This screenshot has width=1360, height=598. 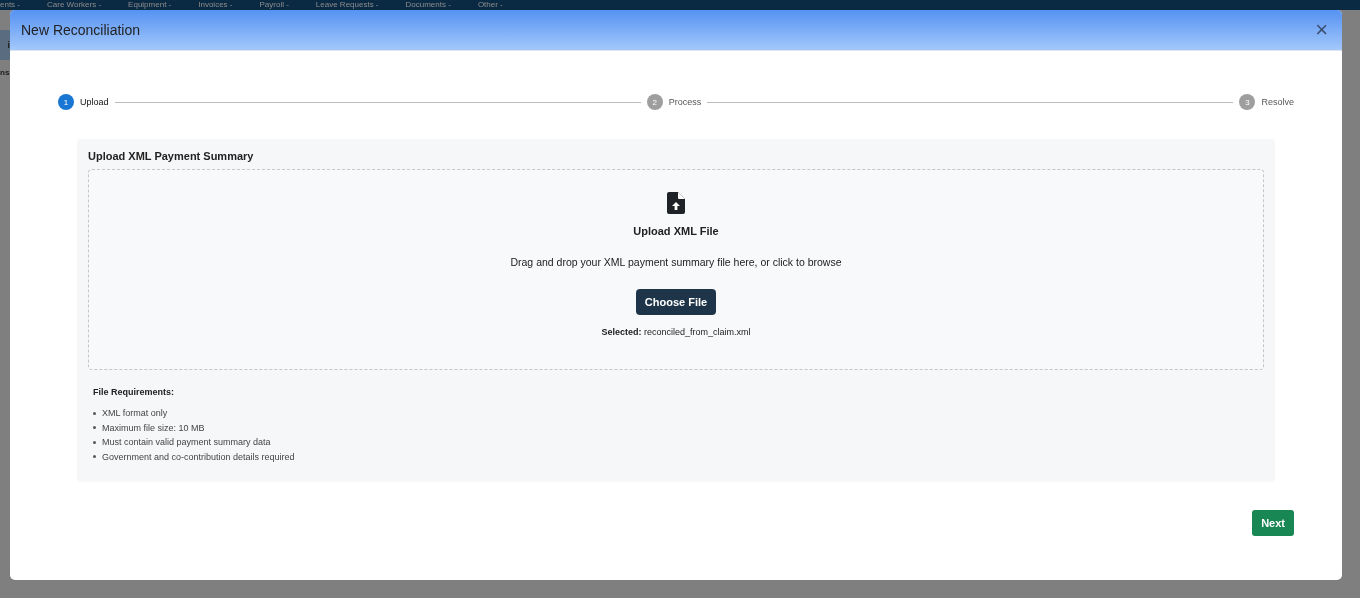 I want to click on step-label: Resolve, so click(x=1277, y=102).